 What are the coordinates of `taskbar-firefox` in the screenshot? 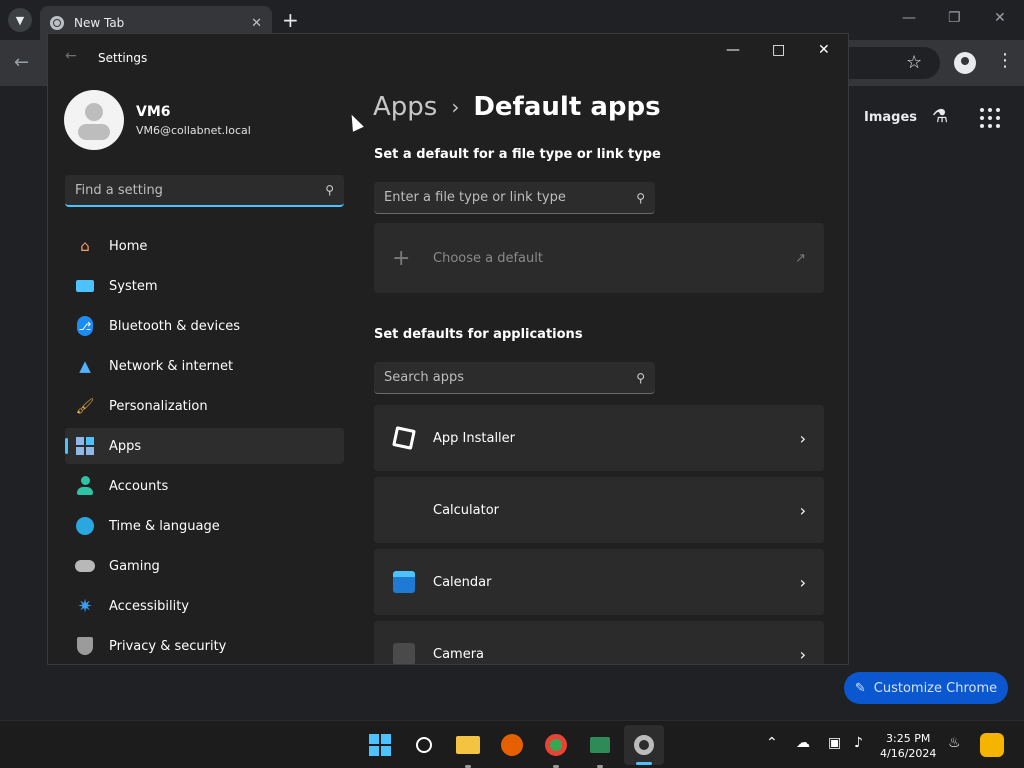 It's located at (512, 744).